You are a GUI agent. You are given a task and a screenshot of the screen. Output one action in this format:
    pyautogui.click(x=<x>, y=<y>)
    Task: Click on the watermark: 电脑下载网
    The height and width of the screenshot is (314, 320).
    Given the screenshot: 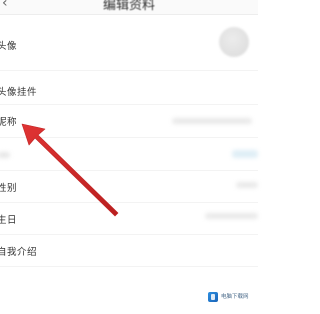 What is the action you would take?
    pyautogui.click(x=228, y=297)
    